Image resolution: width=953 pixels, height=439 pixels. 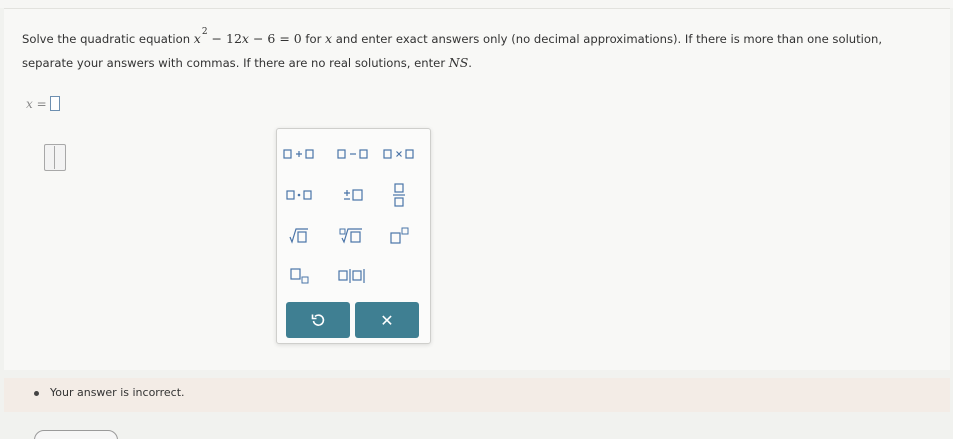 I want to click on fraction-icon, so click(x=399, y=195).